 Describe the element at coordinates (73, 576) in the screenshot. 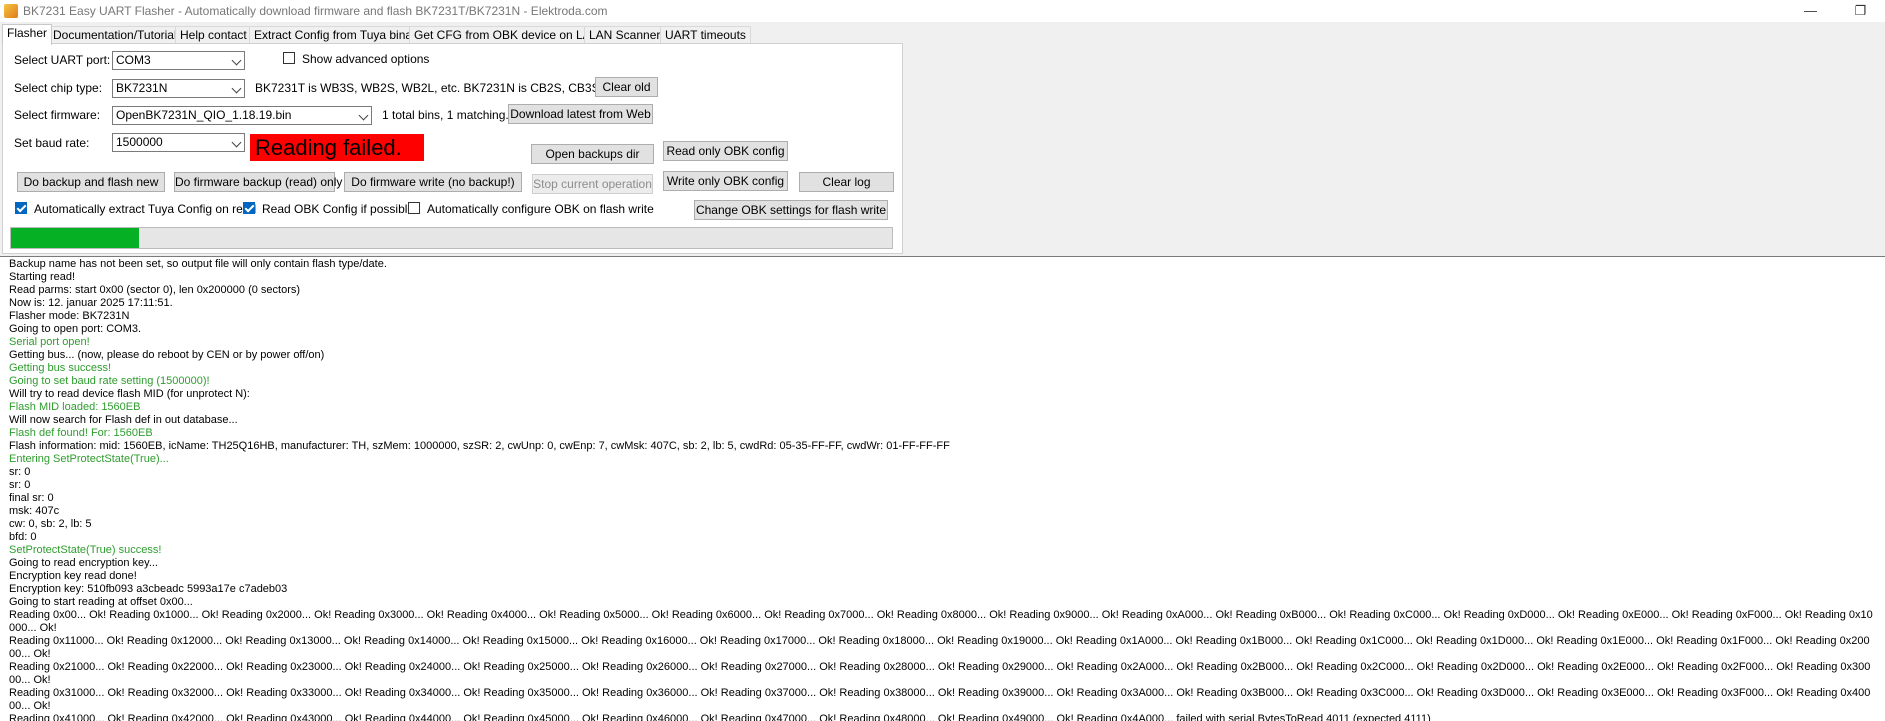

I see `log-line: Encryption key read done!` at that location.